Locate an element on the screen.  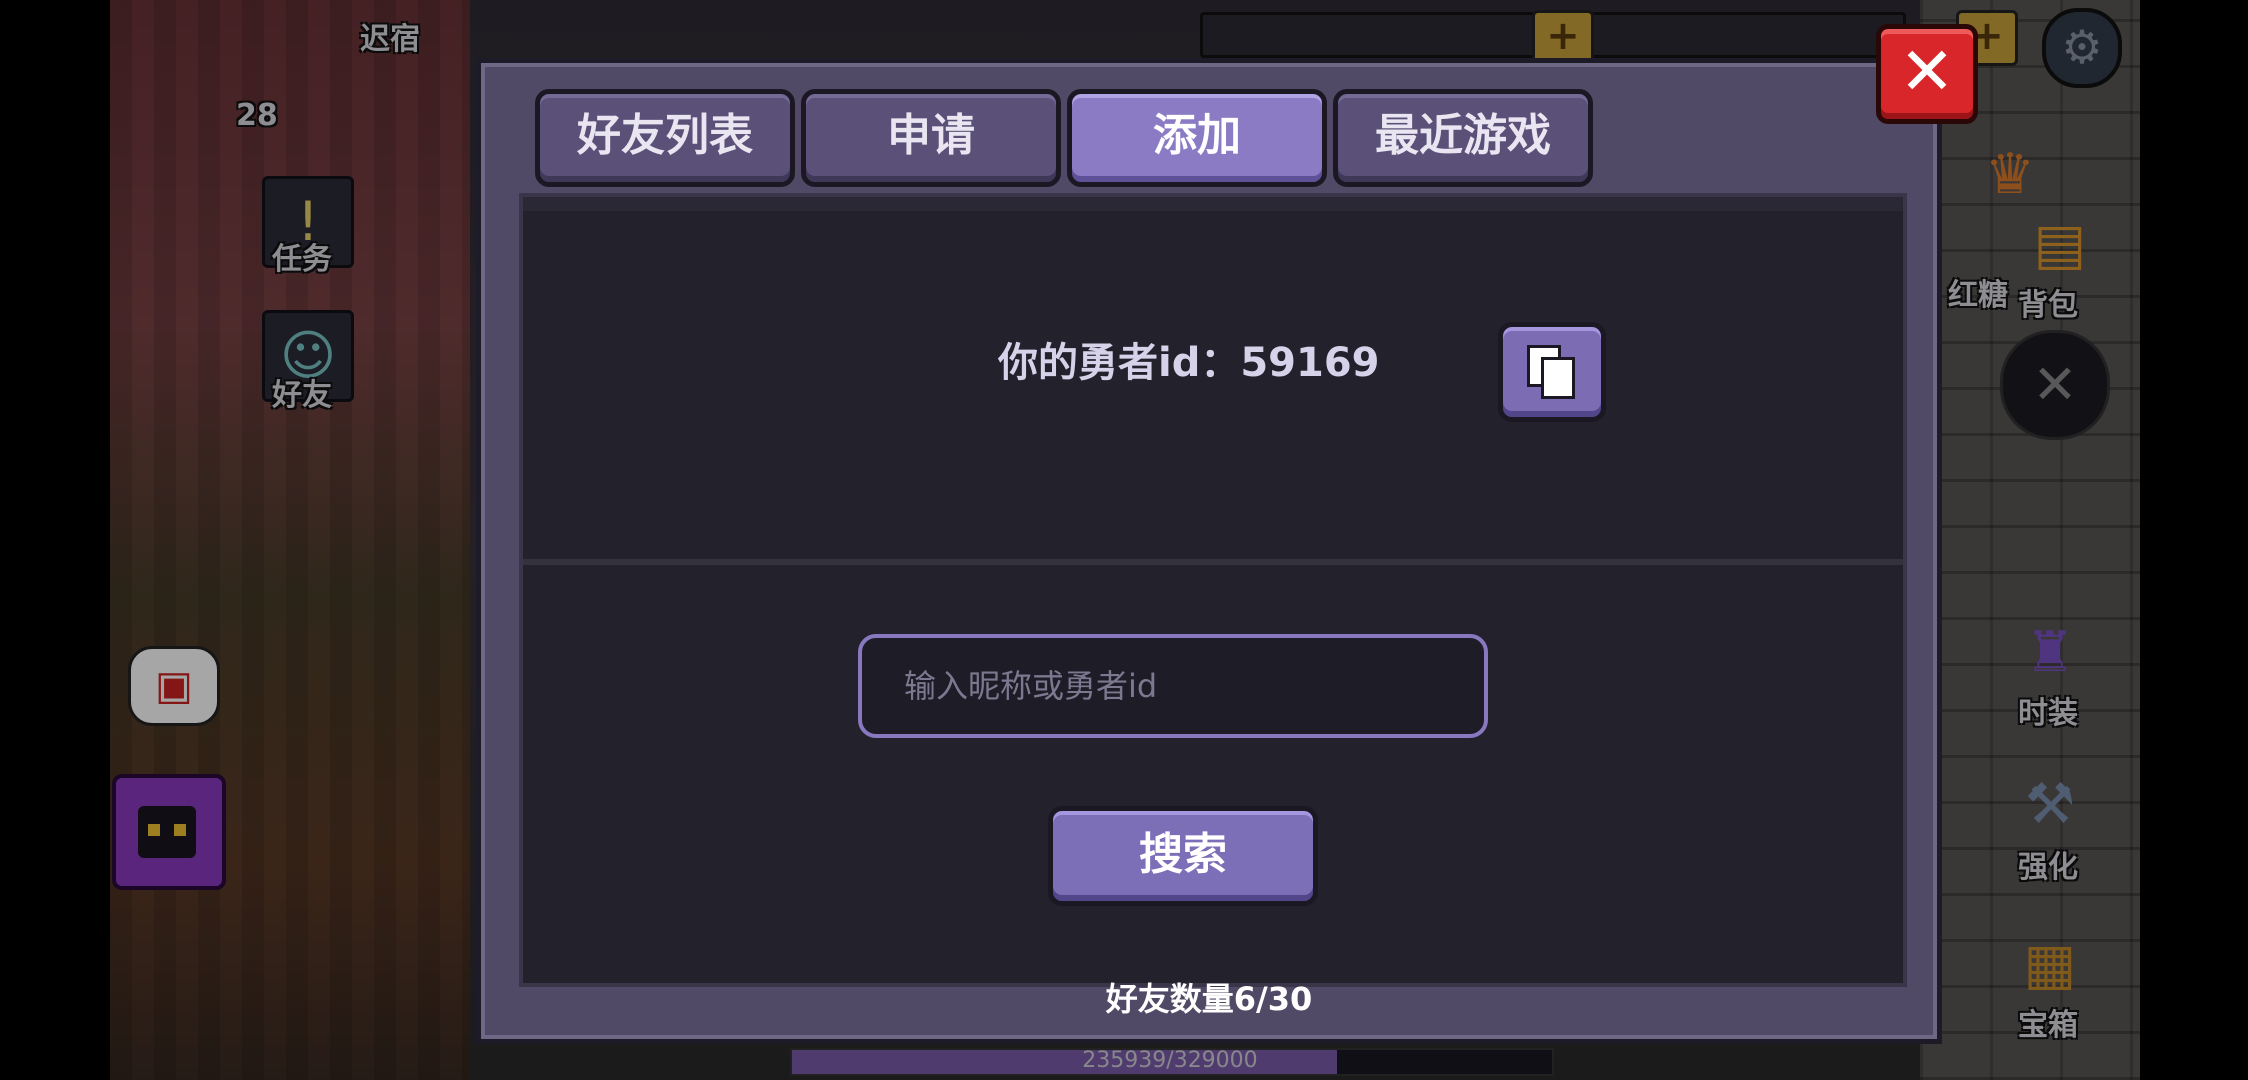
tab-recent-games: 最近游戏 is located at coordinates (1463, 138).